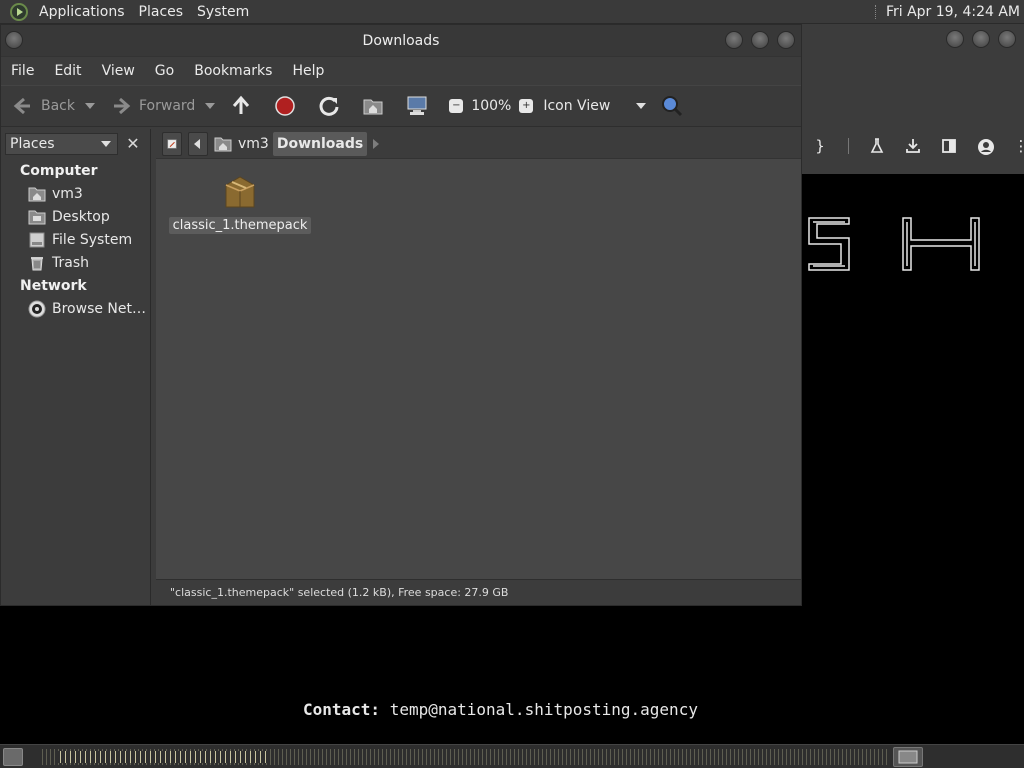  What do you see at coordinates (985, 146) in the screenshot?
I see `profile-icon` at bounding box center [985, 146].